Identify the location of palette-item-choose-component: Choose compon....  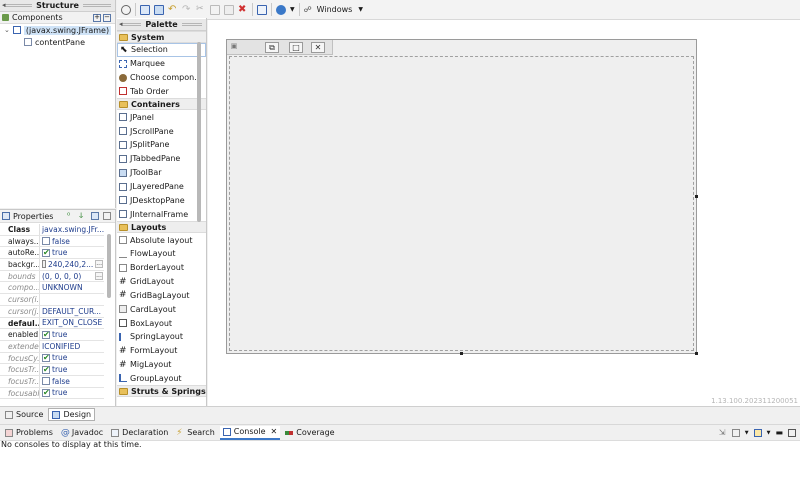
(161, 78).